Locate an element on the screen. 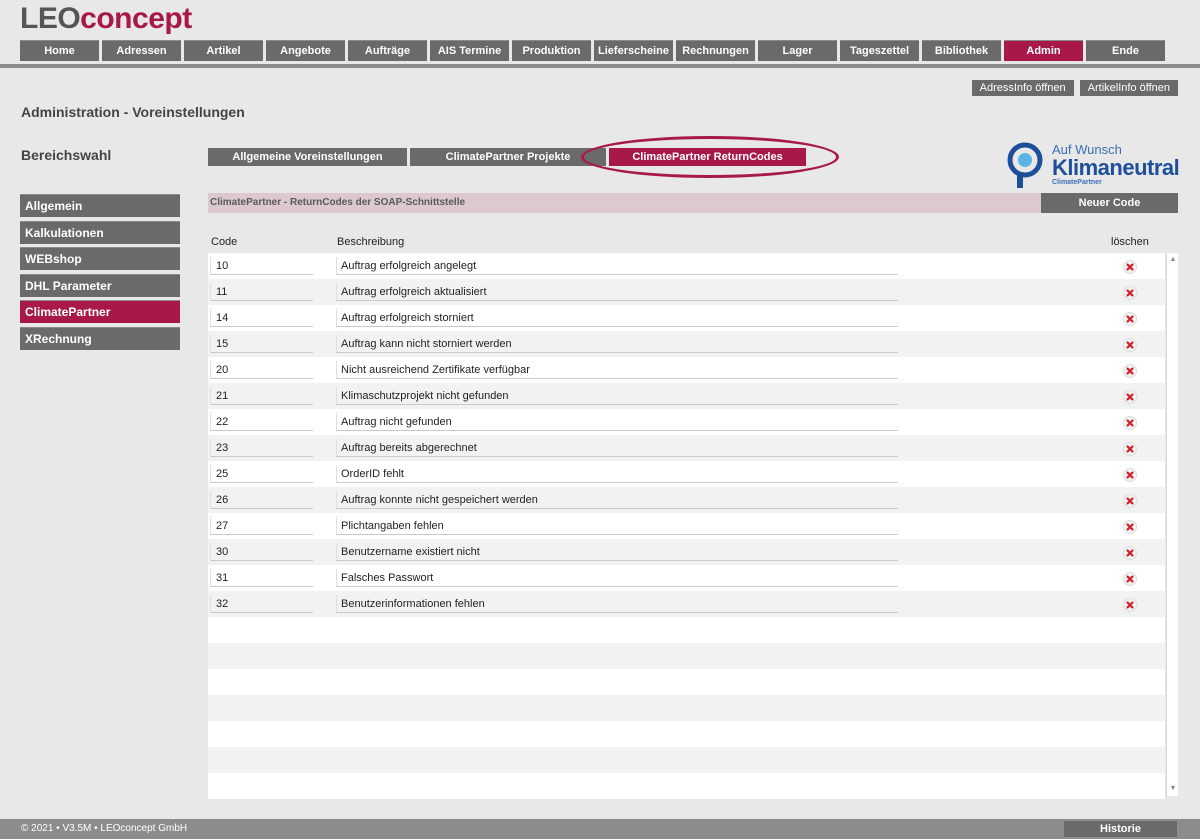 The image size is (1200, 839). table-row: 21 Klimaschutzprojekt nicht gefunden is located at coordinates (686, 396).